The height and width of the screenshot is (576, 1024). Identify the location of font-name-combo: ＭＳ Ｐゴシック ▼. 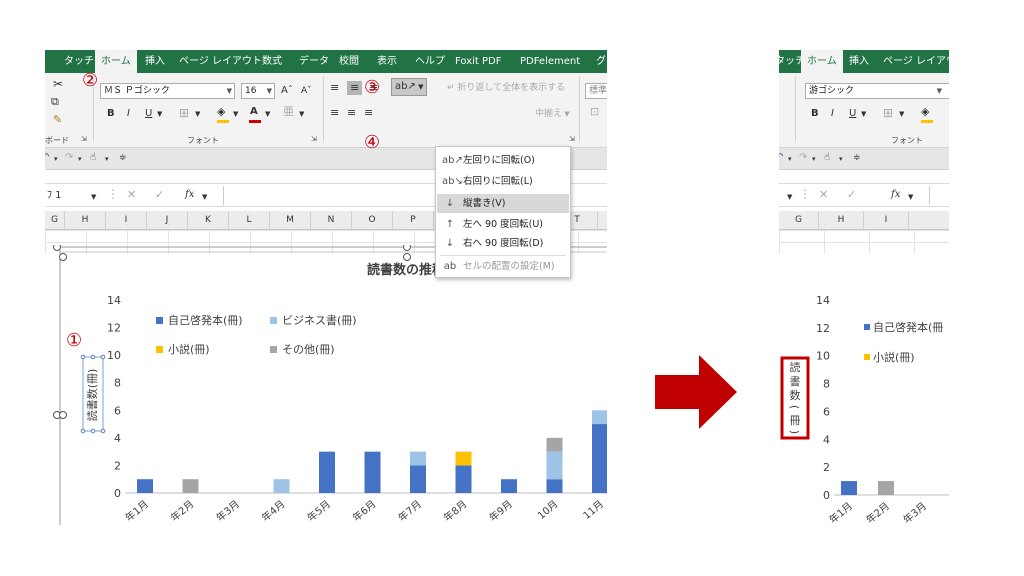
(167, 91).